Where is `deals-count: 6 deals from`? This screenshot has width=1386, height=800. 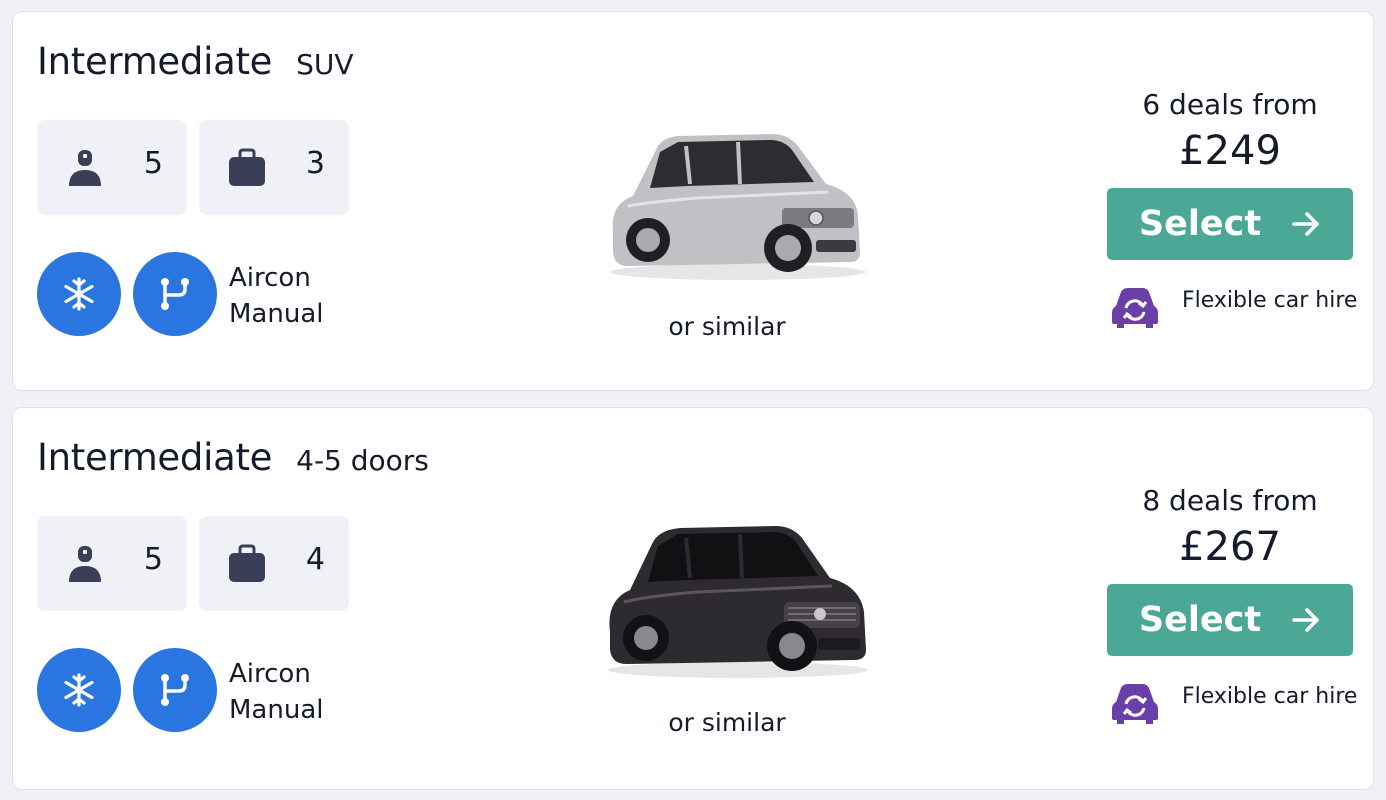 deals-count: 6 deals from is located at coordinates (1230, 104).